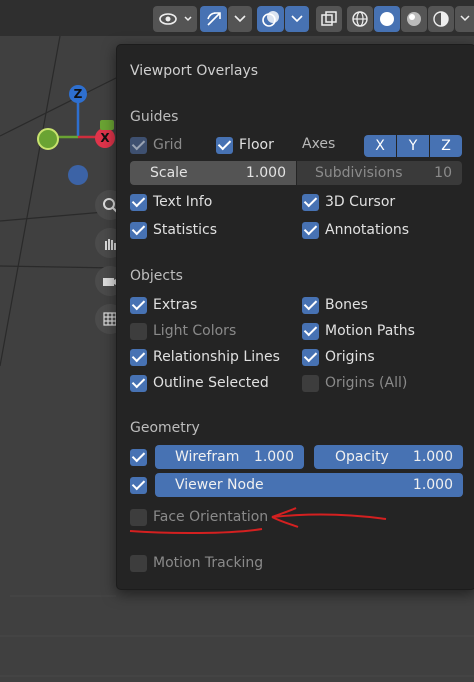  I want to click on rendered-shading-button, so click(441, 19).